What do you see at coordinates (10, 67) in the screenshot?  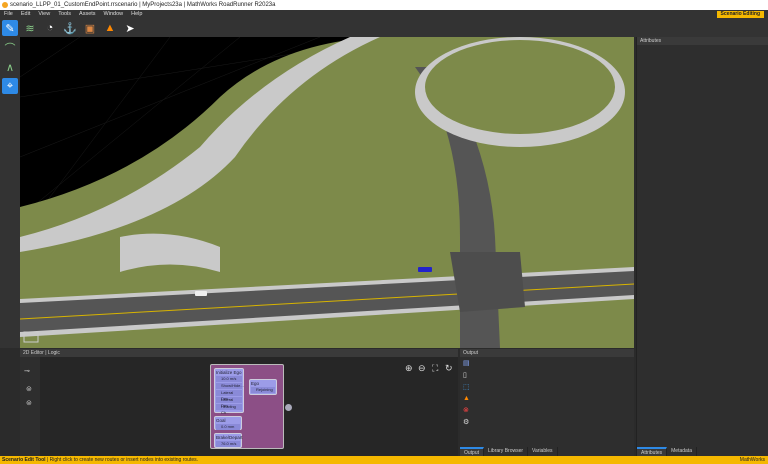 I see `path-icon: ∧` at bounding box center [10, 67].